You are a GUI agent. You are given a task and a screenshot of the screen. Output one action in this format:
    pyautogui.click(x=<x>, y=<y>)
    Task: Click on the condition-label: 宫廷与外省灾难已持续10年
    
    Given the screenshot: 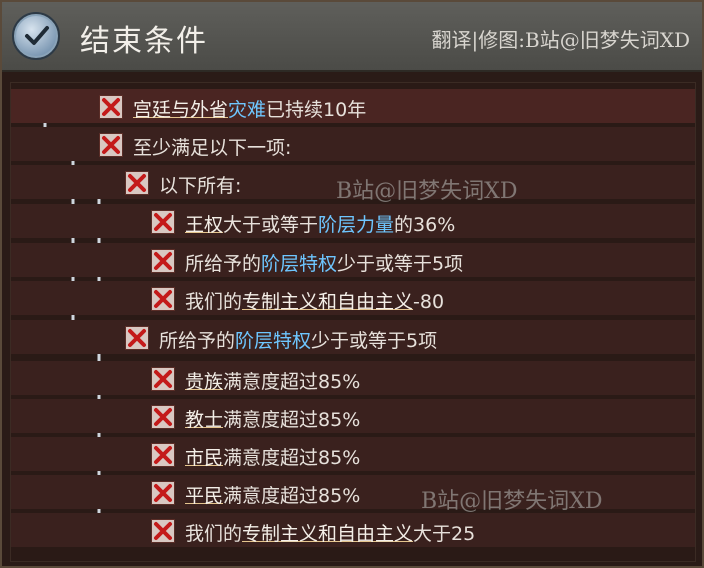 What is the action you would take?
    pyautogui.click(x=249, y=108)
    